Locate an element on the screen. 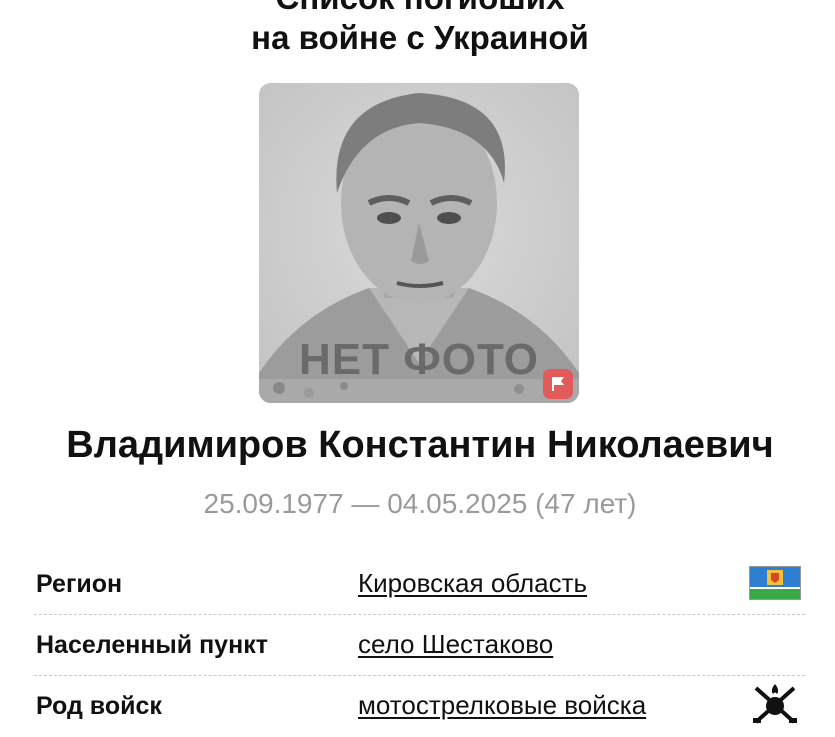 The image size is (835, 737). motorized-rifle-troops-emblem-icon is located at coordinates (775, 704).